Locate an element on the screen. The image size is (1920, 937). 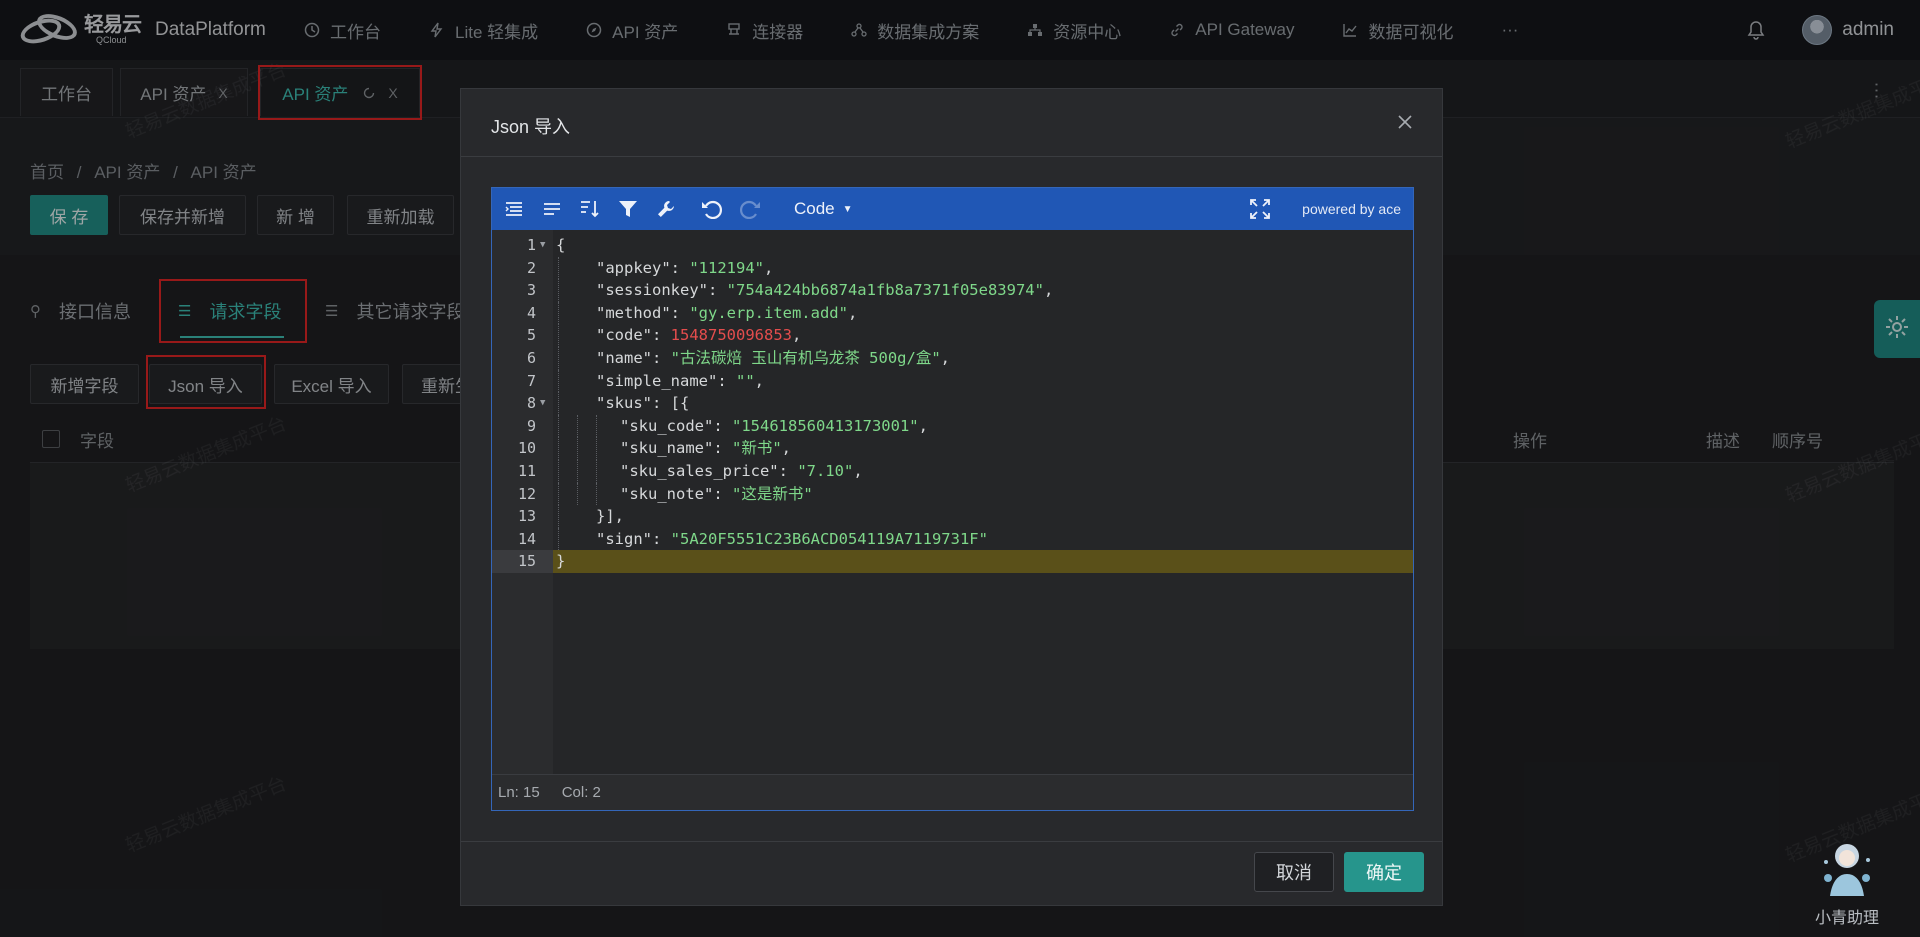
status-line: Ln: 15 is located at coordinates (519, 792).